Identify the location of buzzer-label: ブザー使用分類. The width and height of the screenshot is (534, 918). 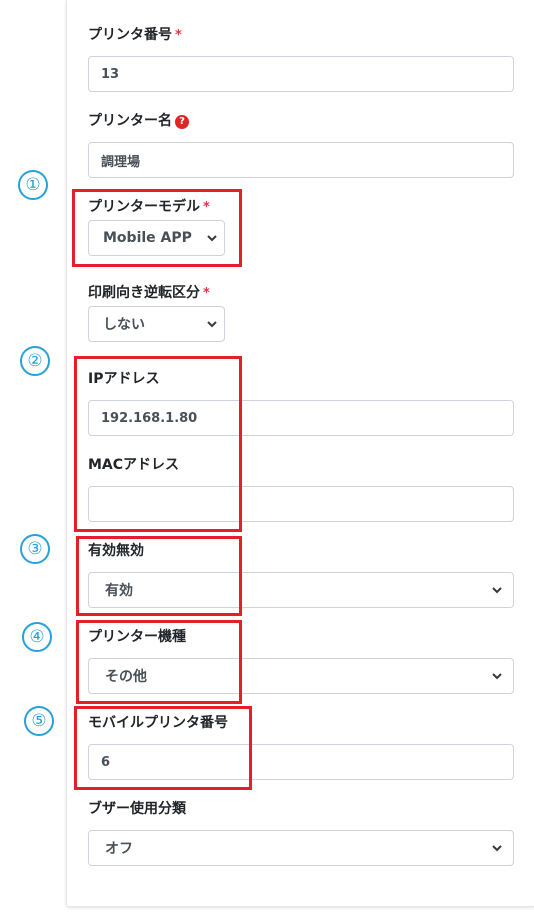
(137, 809).